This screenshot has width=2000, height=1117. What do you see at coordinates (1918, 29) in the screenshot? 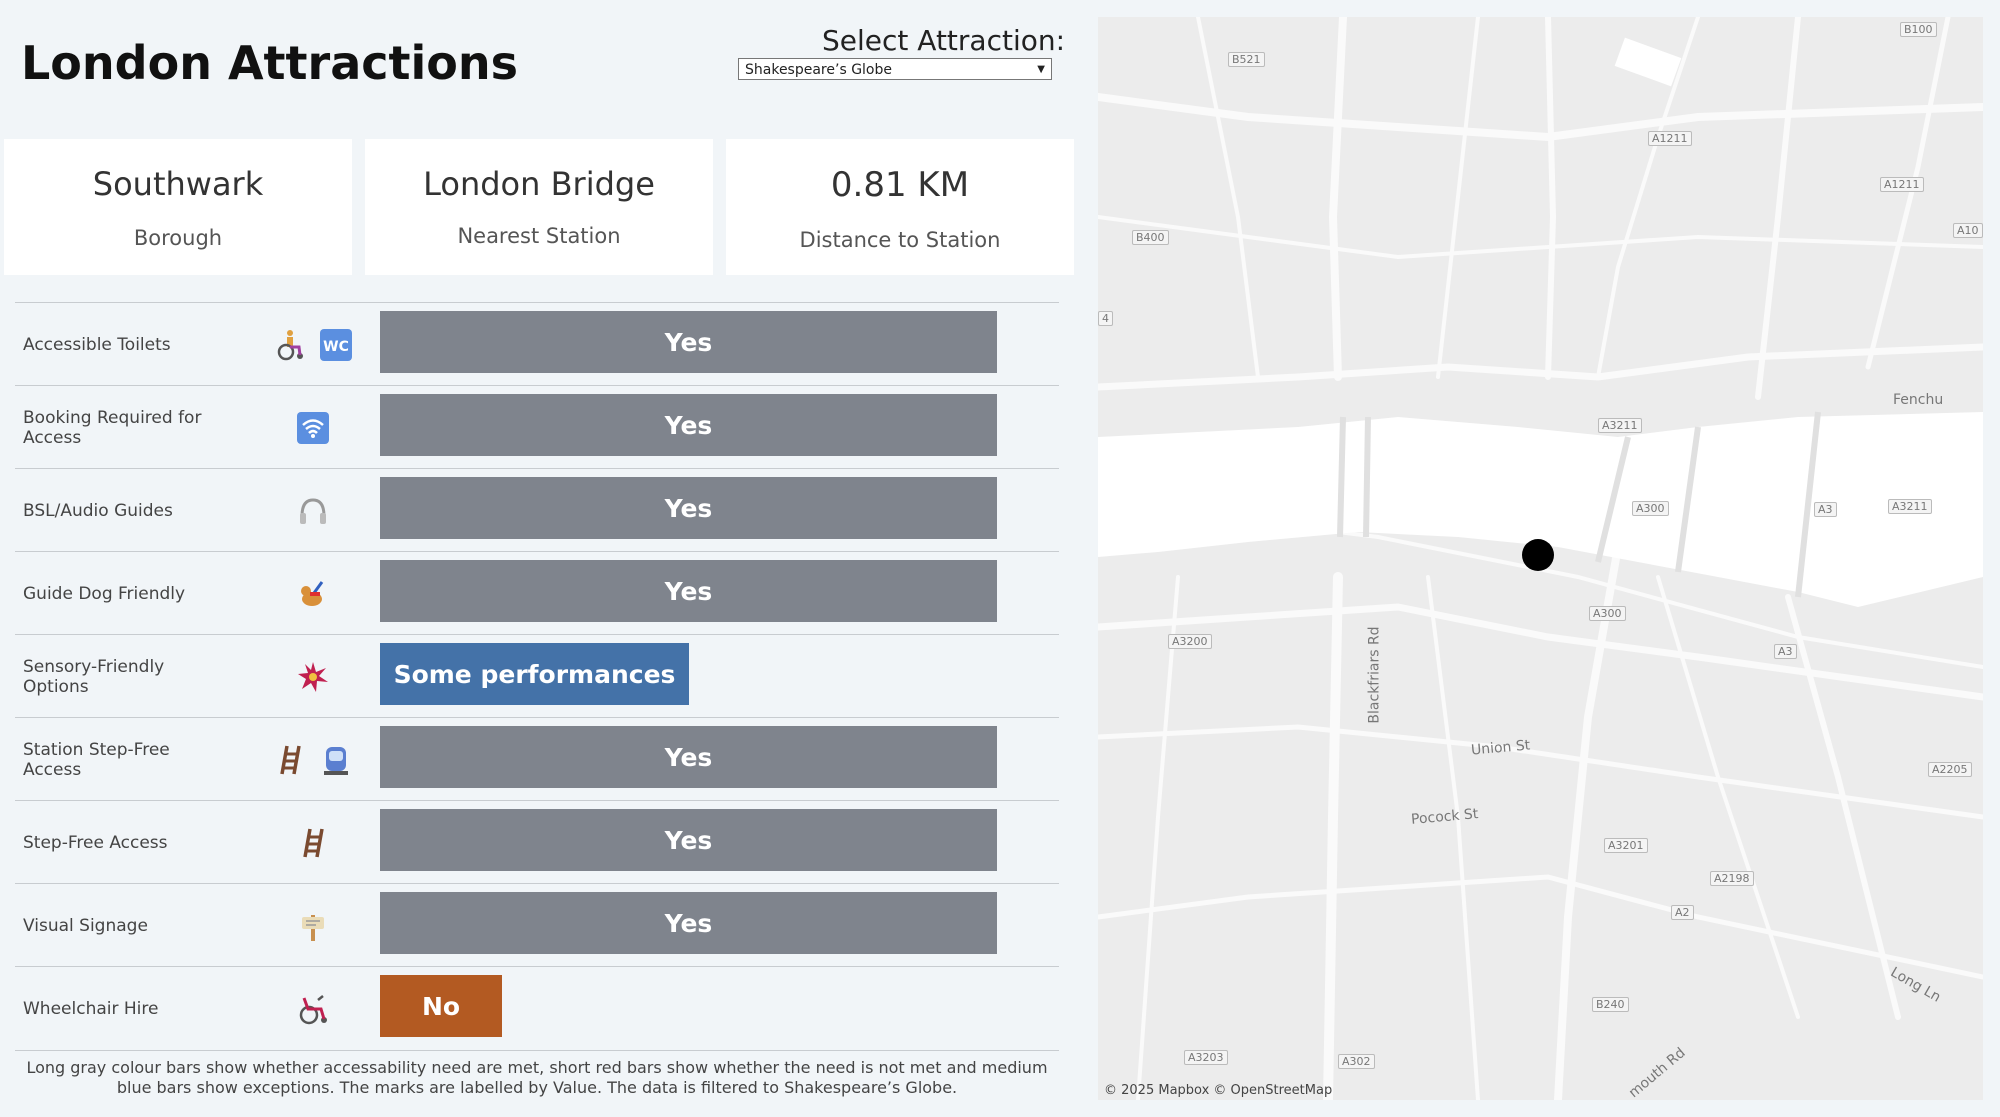
I see `road-label: B100` at bounding box center [1918, 29].